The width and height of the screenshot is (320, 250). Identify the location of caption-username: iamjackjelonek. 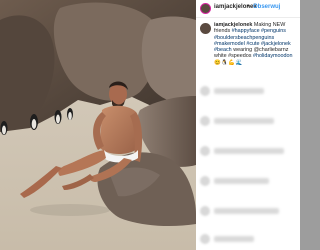
(233, 25).